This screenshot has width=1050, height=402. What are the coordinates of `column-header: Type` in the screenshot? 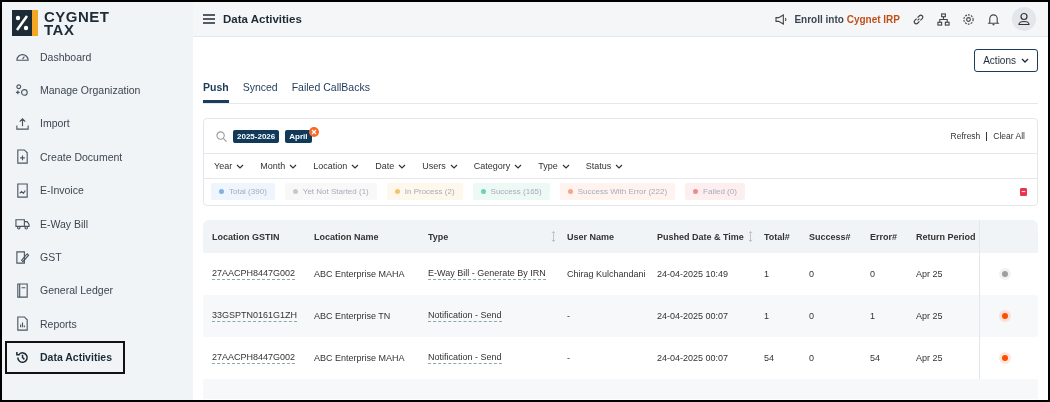 It's located at (488, 236).